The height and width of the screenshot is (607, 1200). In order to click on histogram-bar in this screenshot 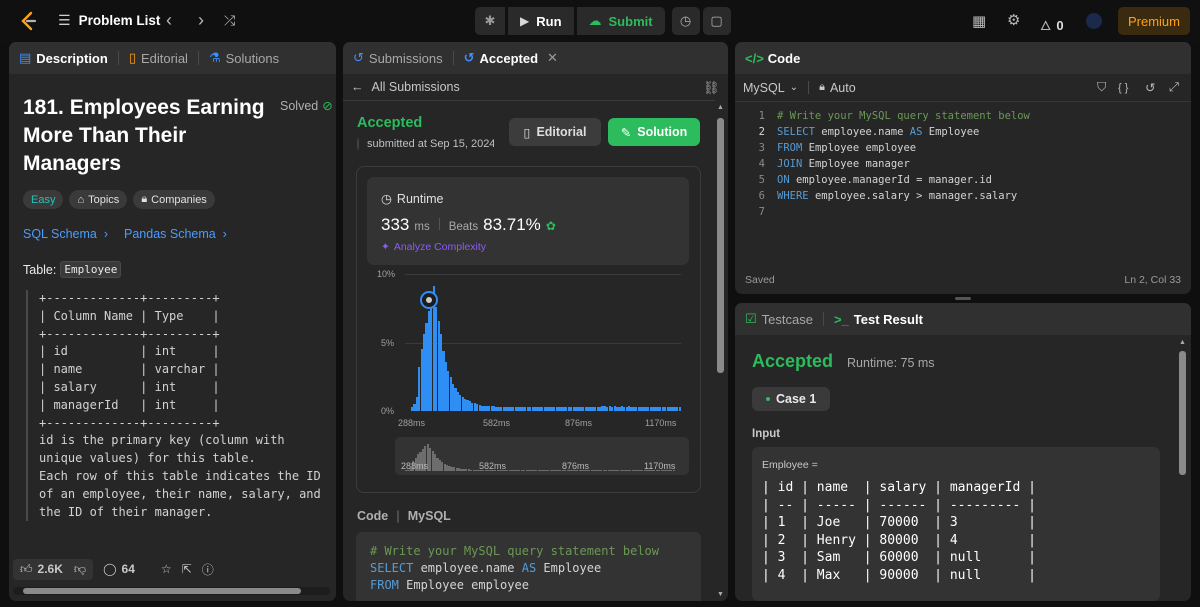, I will do `click(679, 408)`.